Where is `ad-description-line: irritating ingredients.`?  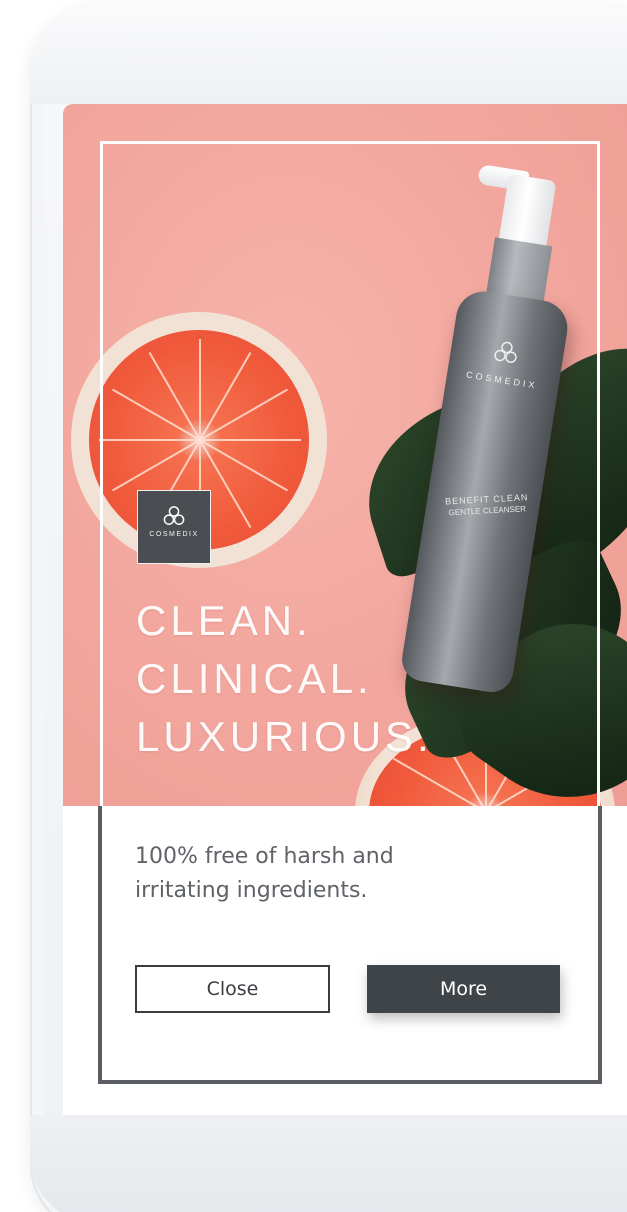
ad-description-line: irritating ingredients. is located at coordinates (251, 890).